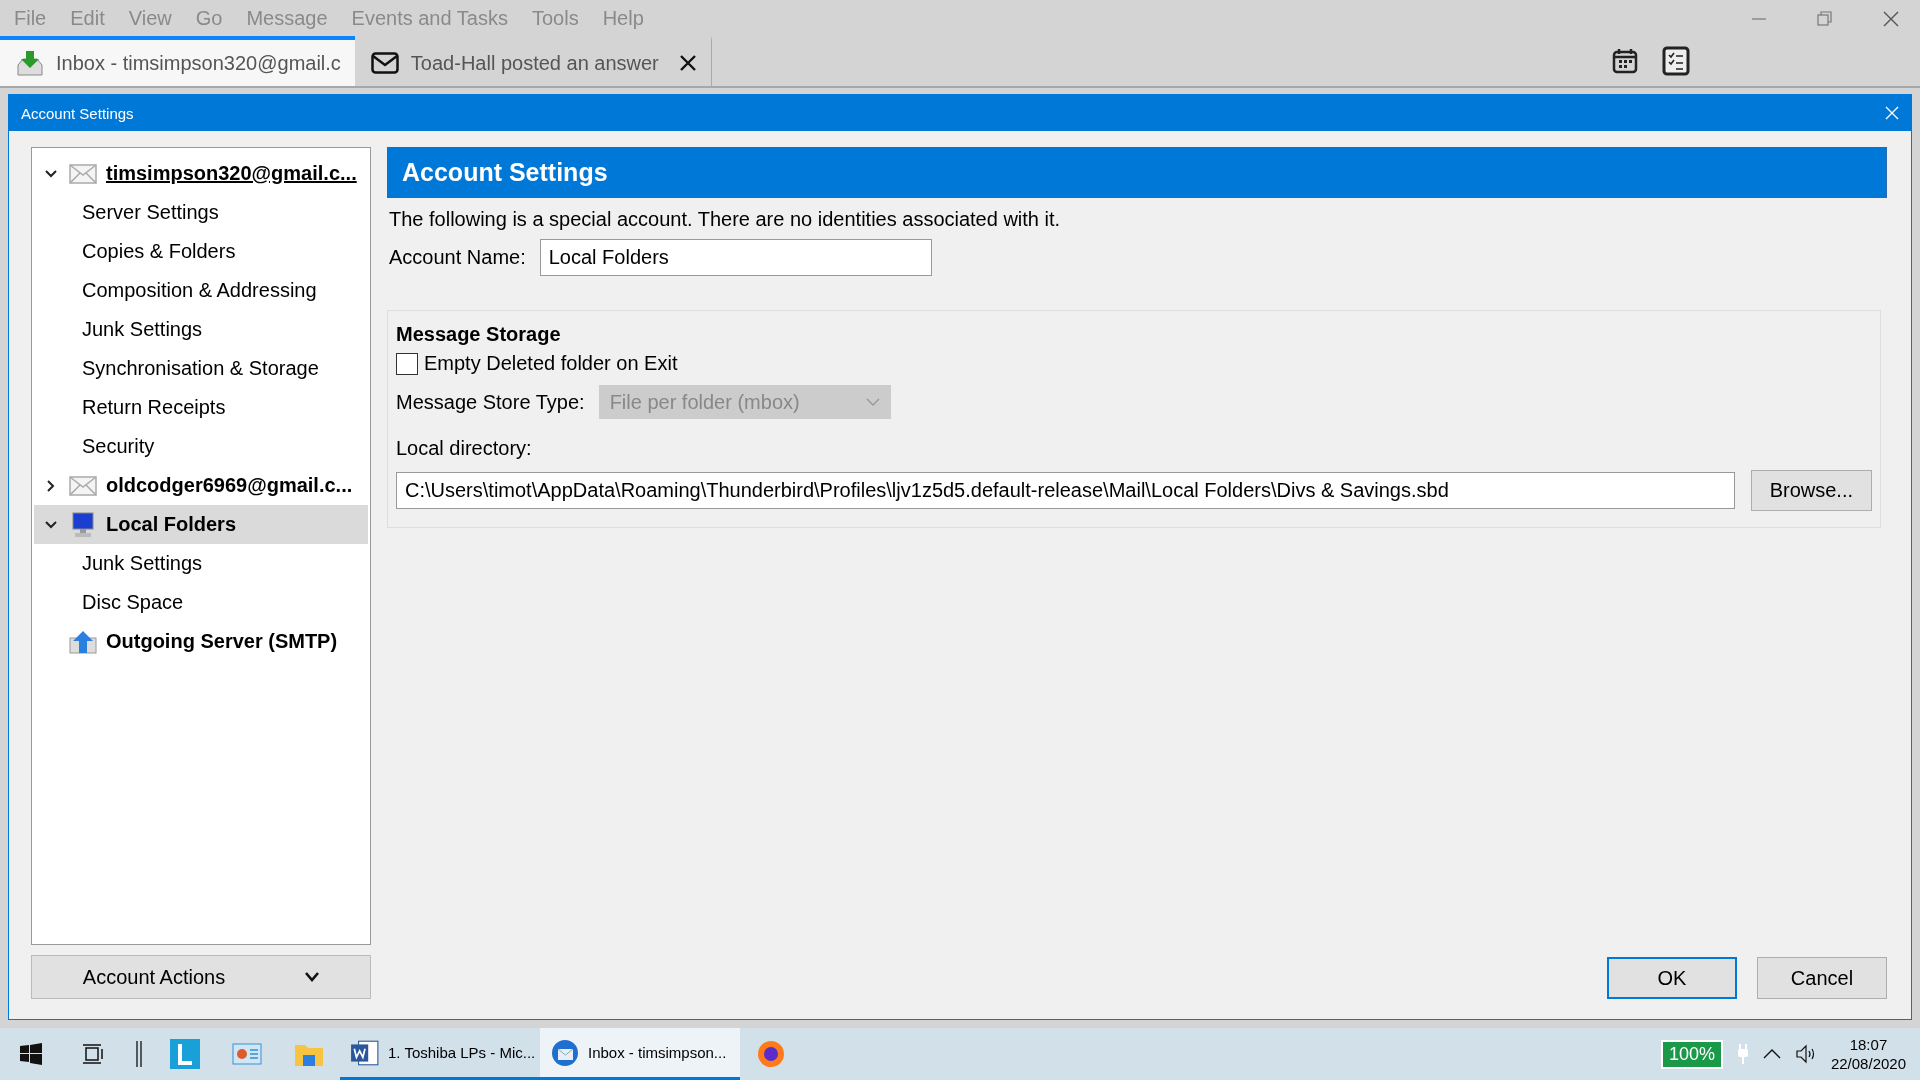  Describe the element at coordinates (201, 212) in the screenshot. I see `tree-item: Server Settings` at that location.